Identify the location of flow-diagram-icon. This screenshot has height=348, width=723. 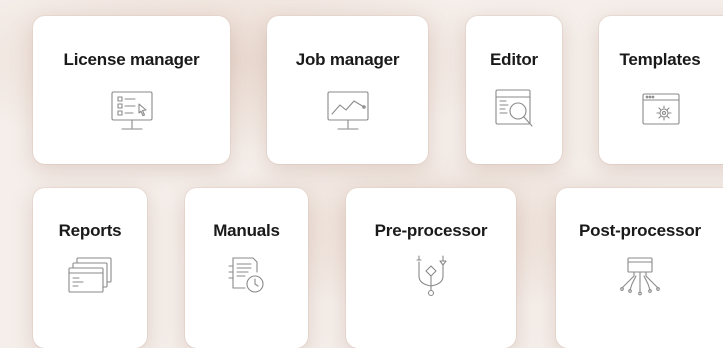
(431, 277).